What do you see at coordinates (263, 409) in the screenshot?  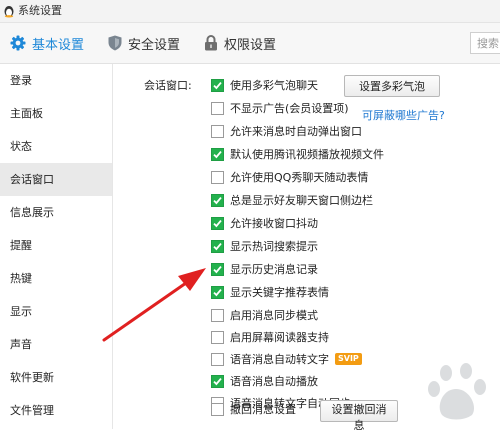 I see `option-label: 撤回消息设置` at bounding box center [263, 409].